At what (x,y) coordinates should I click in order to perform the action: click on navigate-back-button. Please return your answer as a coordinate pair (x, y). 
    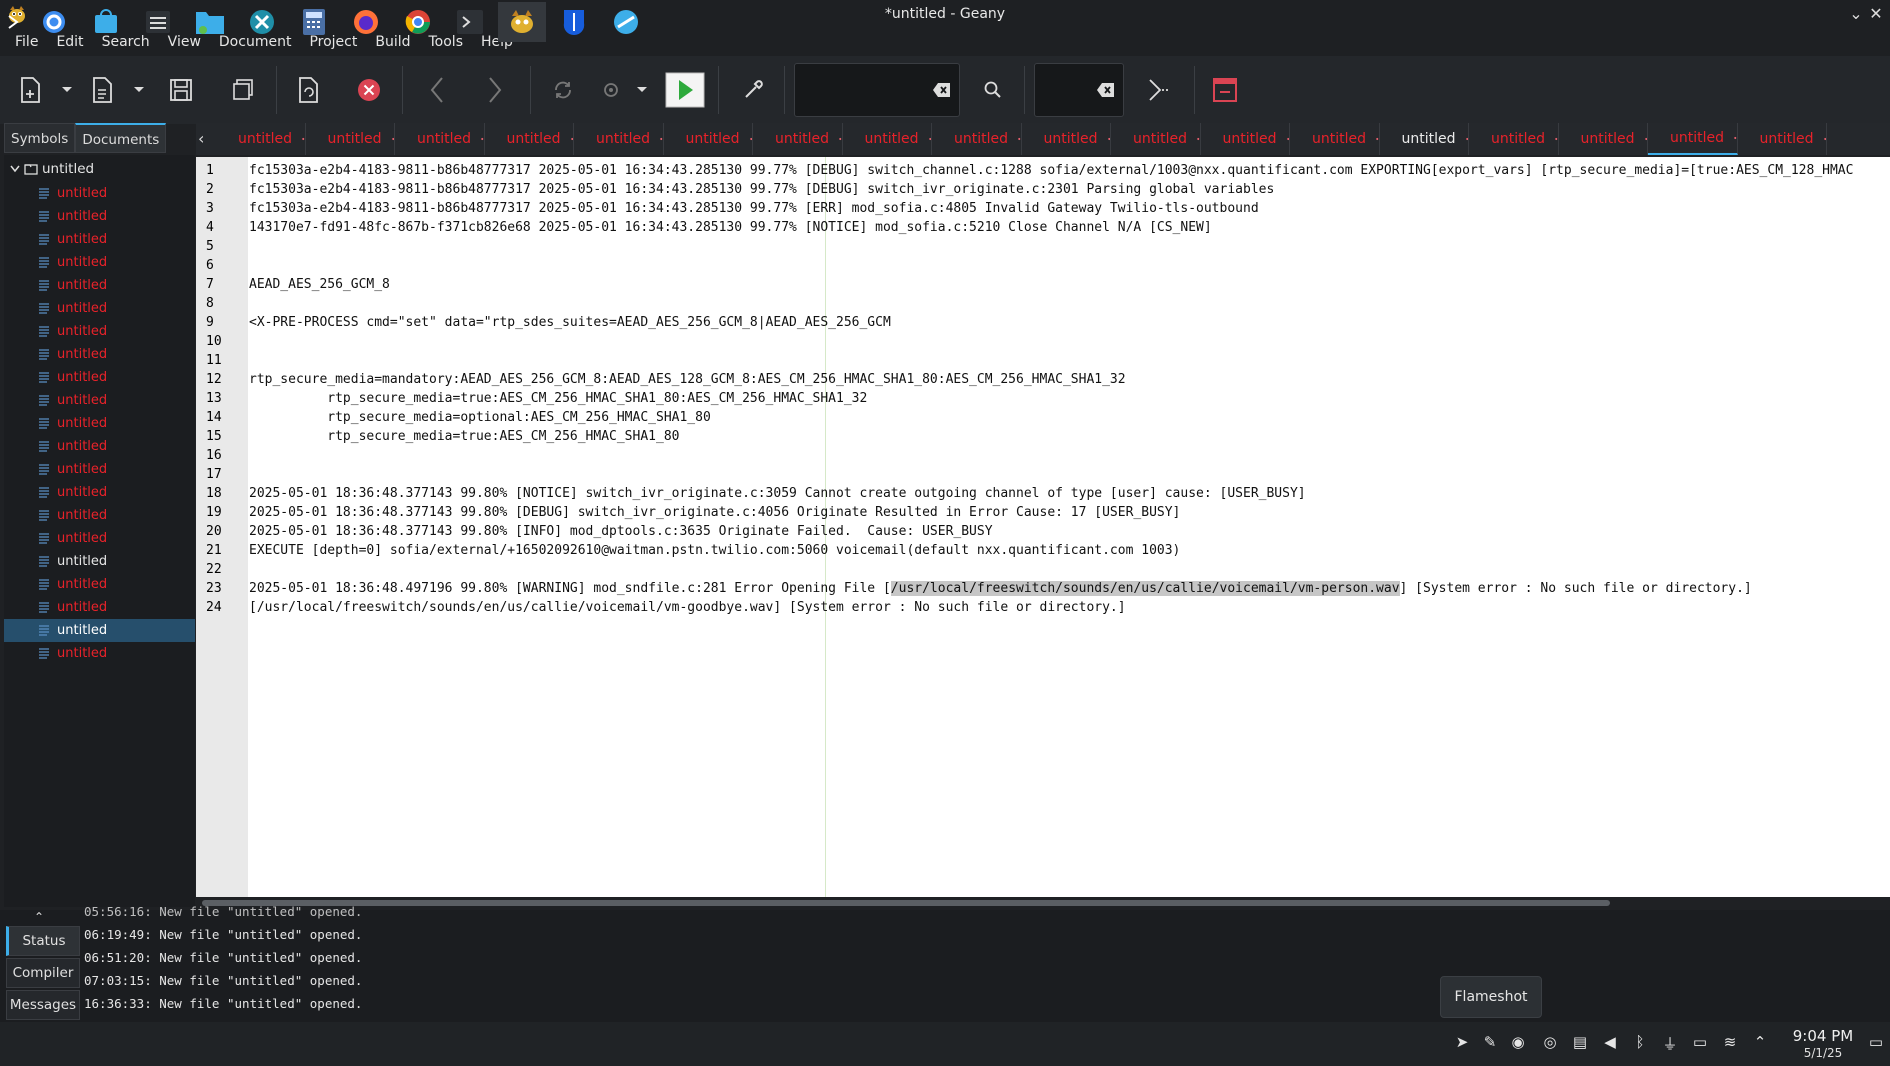
    Looking at the image, I should click on (437, 90).